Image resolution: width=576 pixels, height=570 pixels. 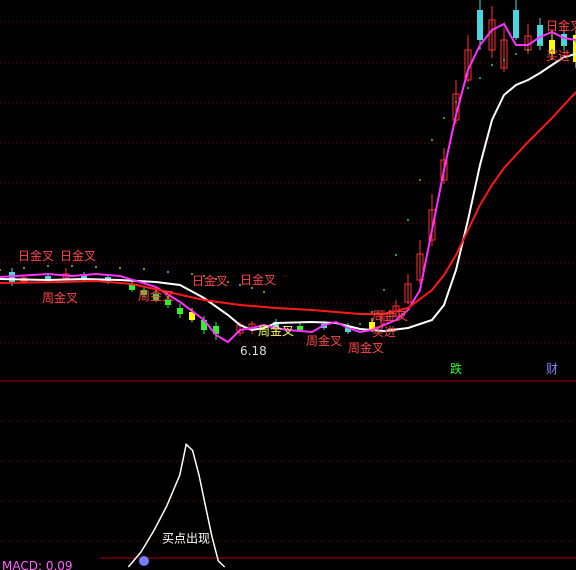 I want to click on indicator-pane, so click(x=176, y=505).